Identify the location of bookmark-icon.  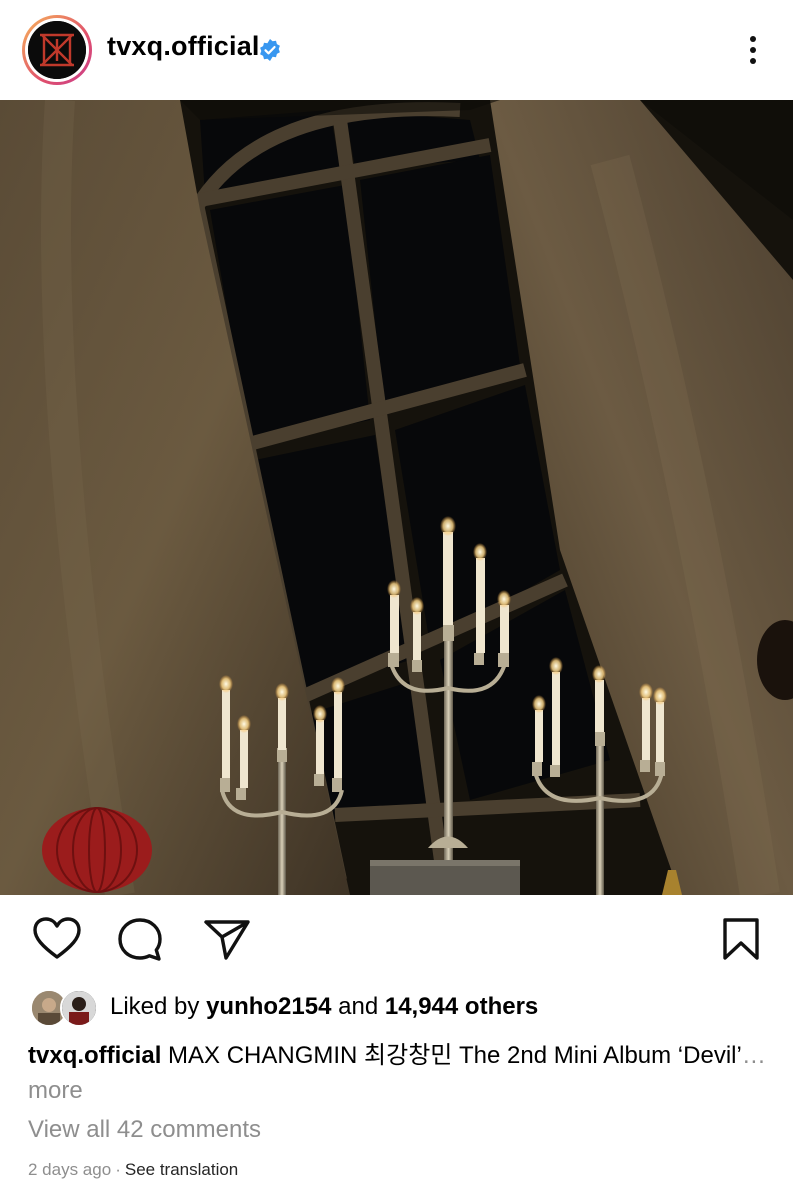
(741, 939).